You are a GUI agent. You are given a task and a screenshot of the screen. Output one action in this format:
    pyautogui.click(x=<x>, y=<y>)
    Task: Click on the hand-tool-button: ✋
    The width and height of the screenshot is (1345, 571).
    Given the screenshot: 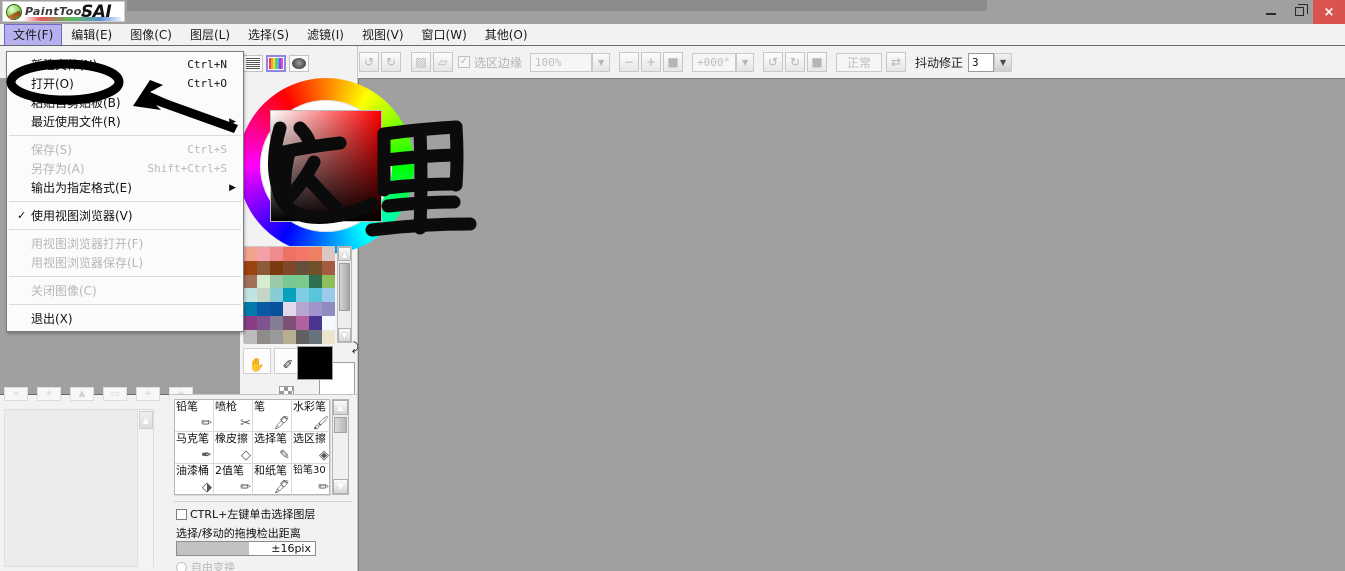 What is the action you would take?
    pyautogui.click(x=257, y=361)
    